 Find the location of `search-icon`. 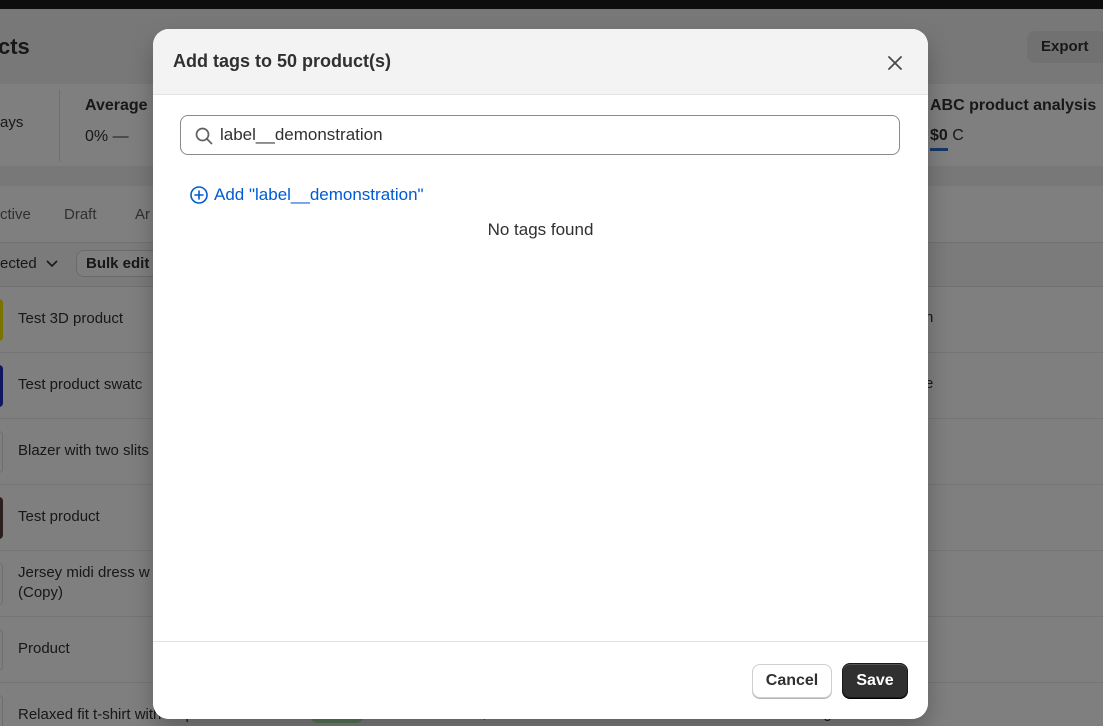

search-icon is located at coordinates (204, 136).